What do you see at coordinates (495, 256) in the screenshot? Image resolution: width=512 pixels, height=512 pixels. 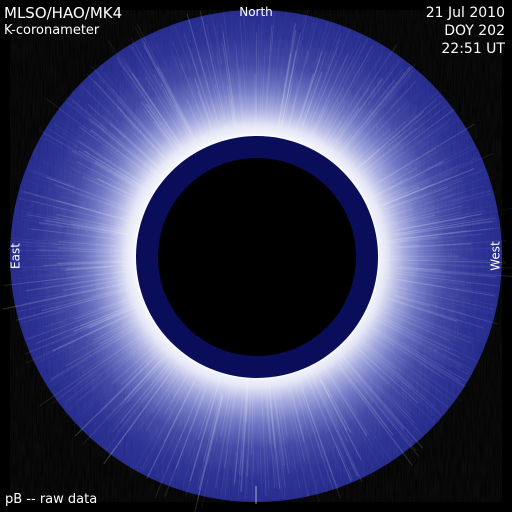 I see `west-label: West` at bounding box center [495, 256].